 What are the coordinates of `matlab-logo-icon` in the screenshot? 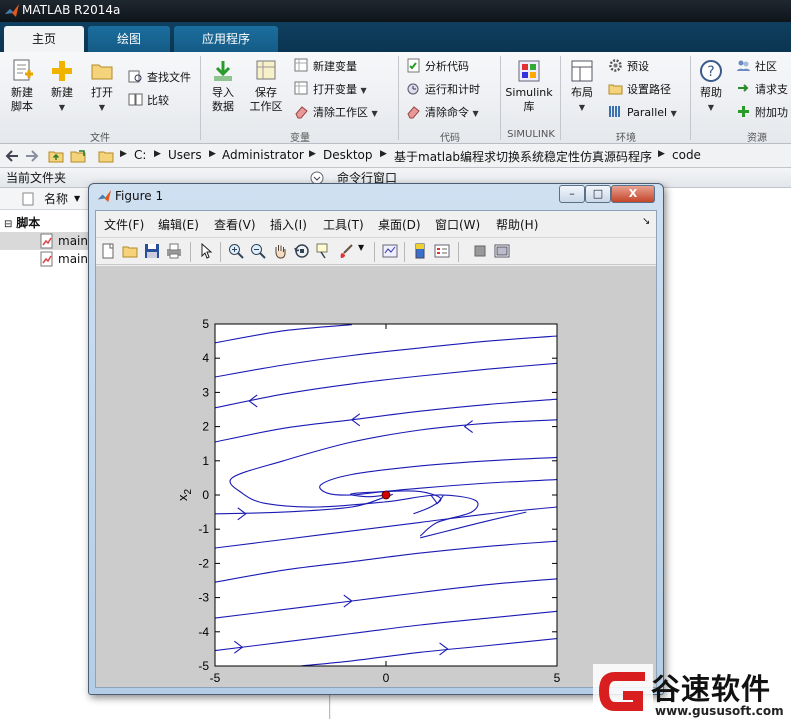 It's located at (104, 196).